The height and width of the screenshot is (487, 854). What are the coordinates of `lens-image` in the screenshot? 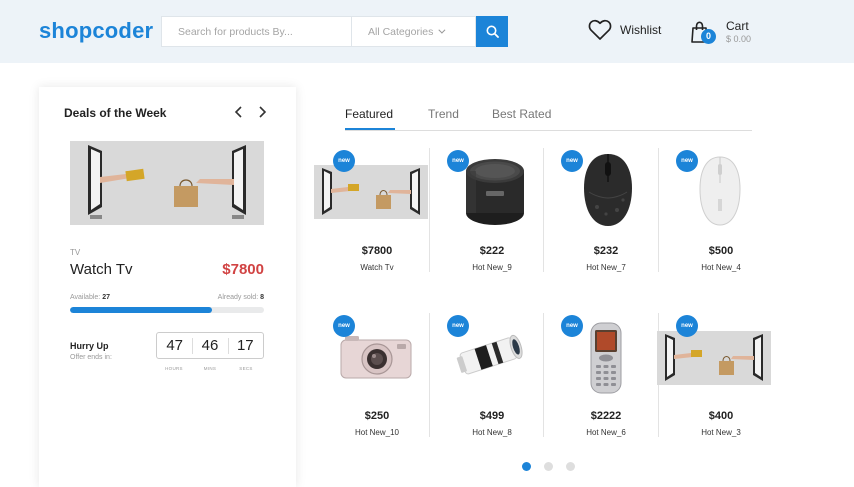 It's located at (491, 354).